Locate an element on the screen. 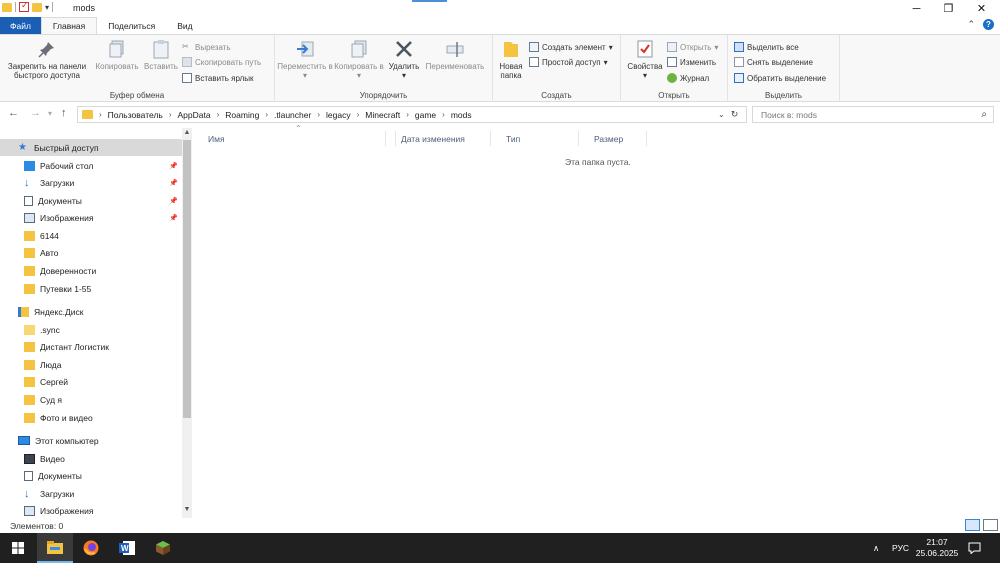 The image size is (1000, 563). taskbar-word: W is located at coordinates (127, 548).